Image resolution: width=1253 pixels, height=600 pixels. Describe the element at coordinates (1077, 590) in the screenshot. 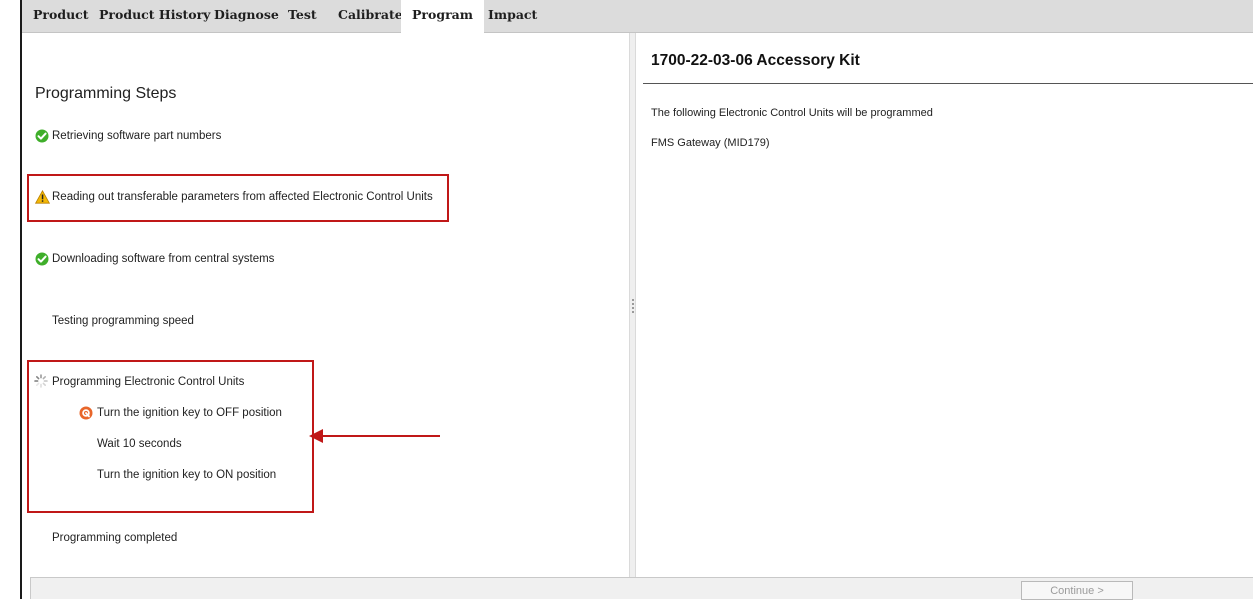

I see `continue-button: Continue >` at that location.